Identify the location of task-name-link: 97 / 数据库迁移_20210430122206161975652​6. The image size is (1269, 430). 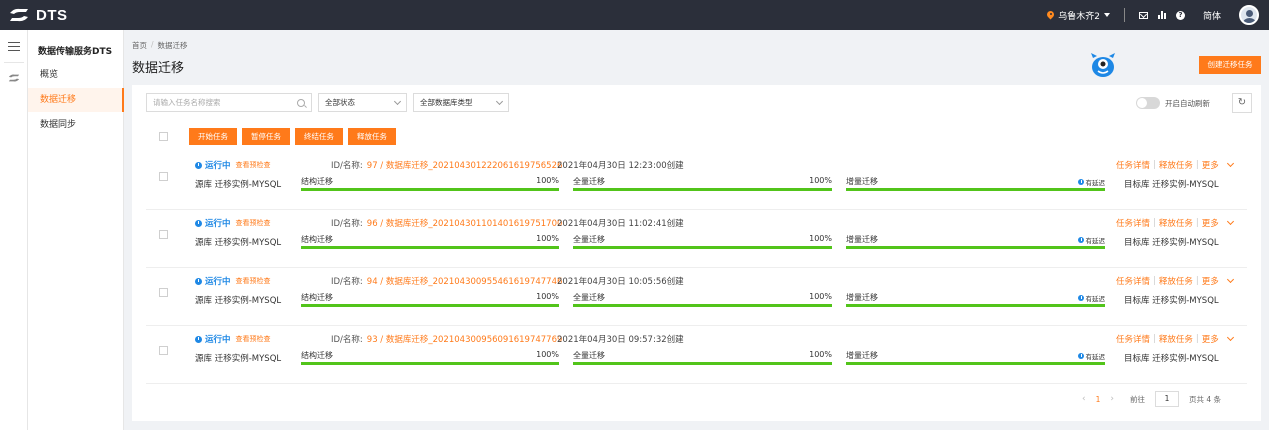
(465, 165).